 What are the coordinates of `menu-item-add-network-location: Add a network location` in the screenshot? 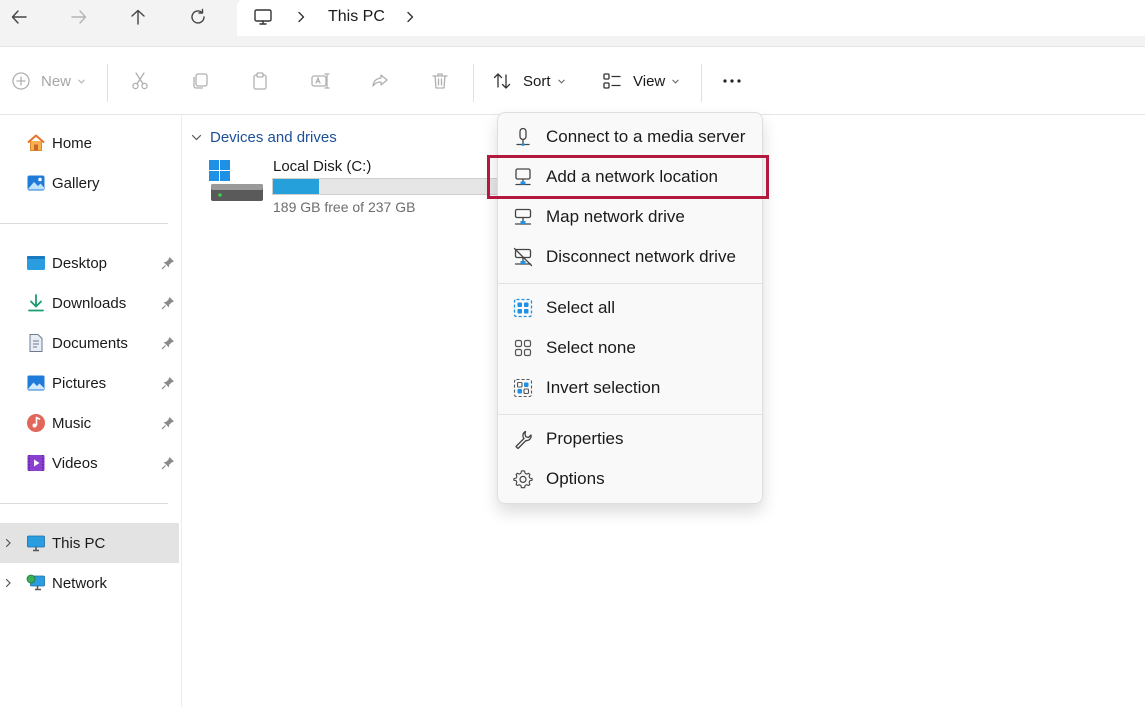 It's located at (630, 177).